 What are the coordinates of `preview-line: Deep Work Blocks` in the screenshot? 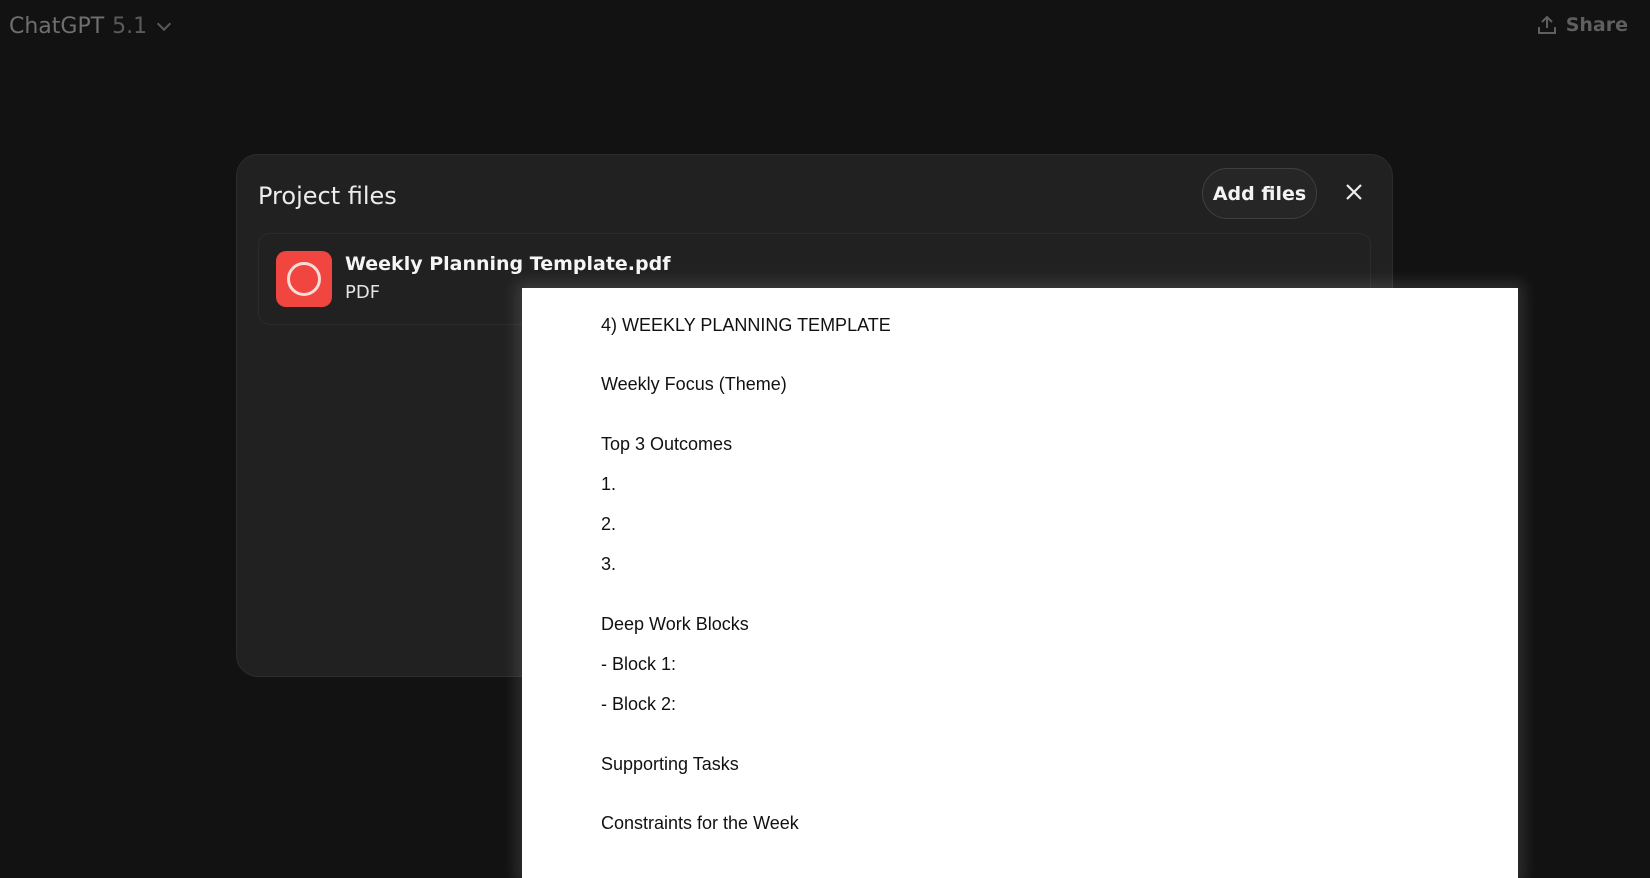 It's located at (675, 624).